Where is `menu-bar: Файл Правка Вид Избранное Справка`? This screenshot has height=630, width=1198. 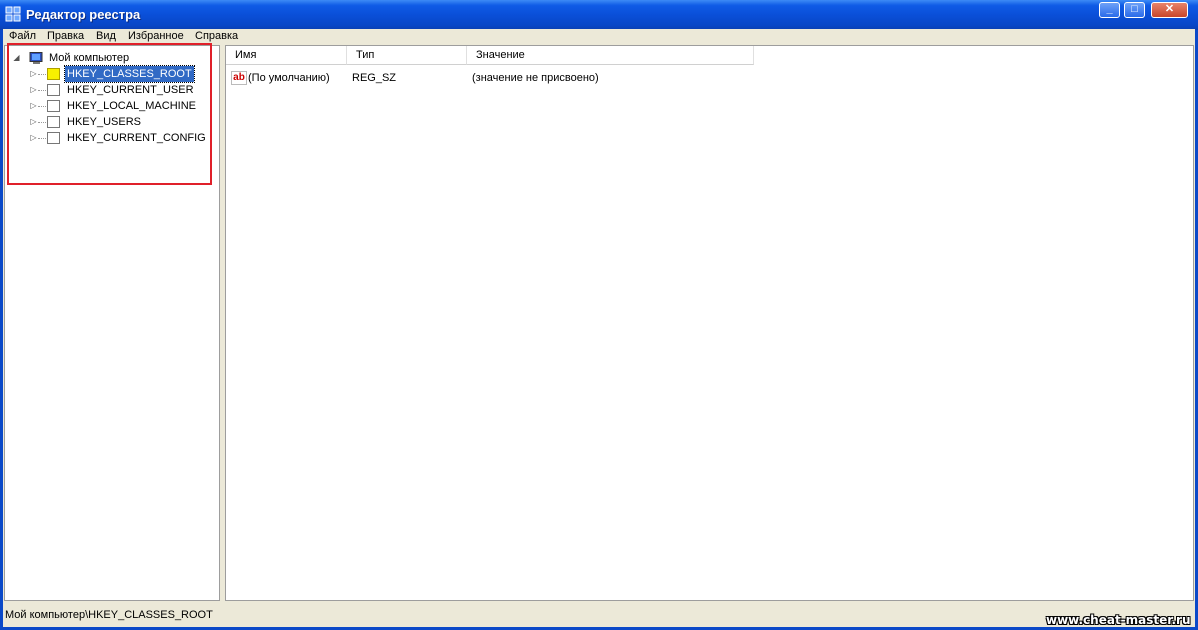 menu-bar: Файл Правка Вид Избранное Справка is located at coordinates (599, 36).